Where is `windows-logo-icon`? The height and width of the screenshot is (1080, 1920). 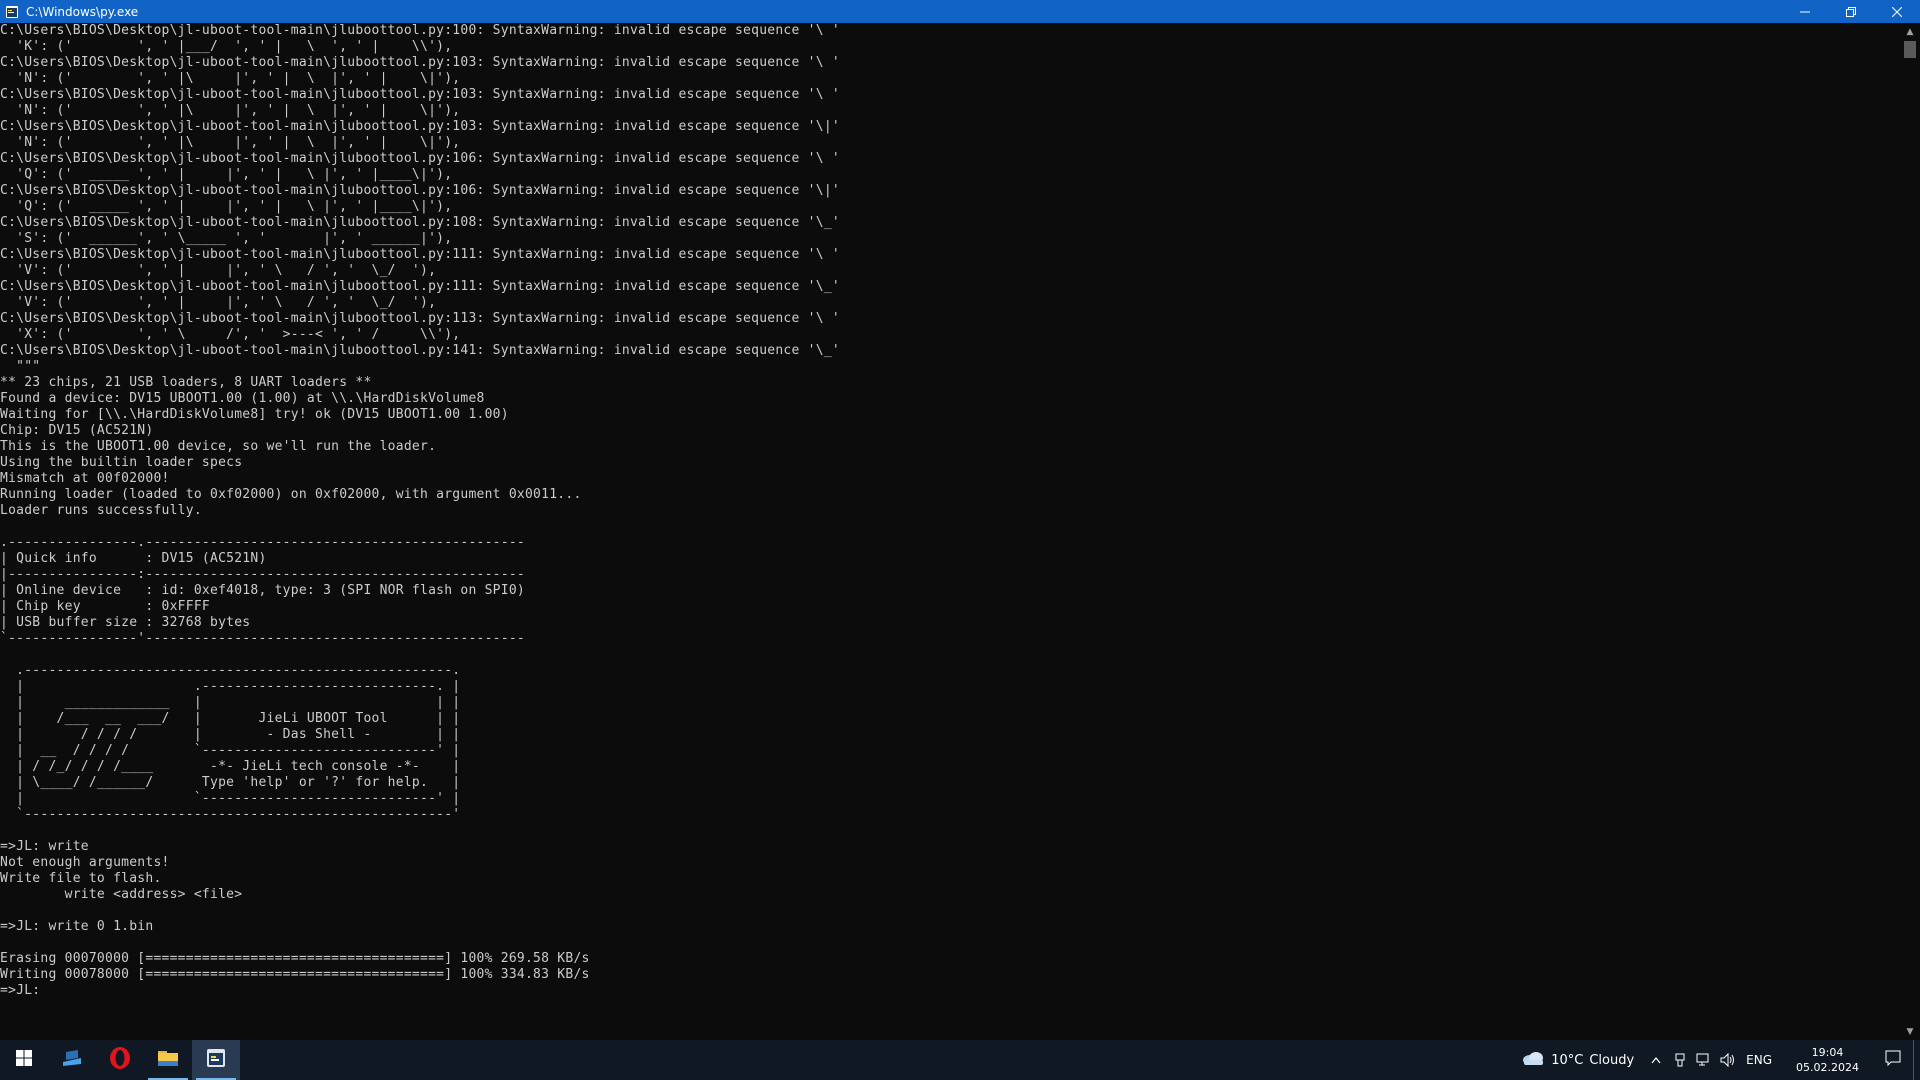 windows-logo-icon is located at coordinates (24, 1060).